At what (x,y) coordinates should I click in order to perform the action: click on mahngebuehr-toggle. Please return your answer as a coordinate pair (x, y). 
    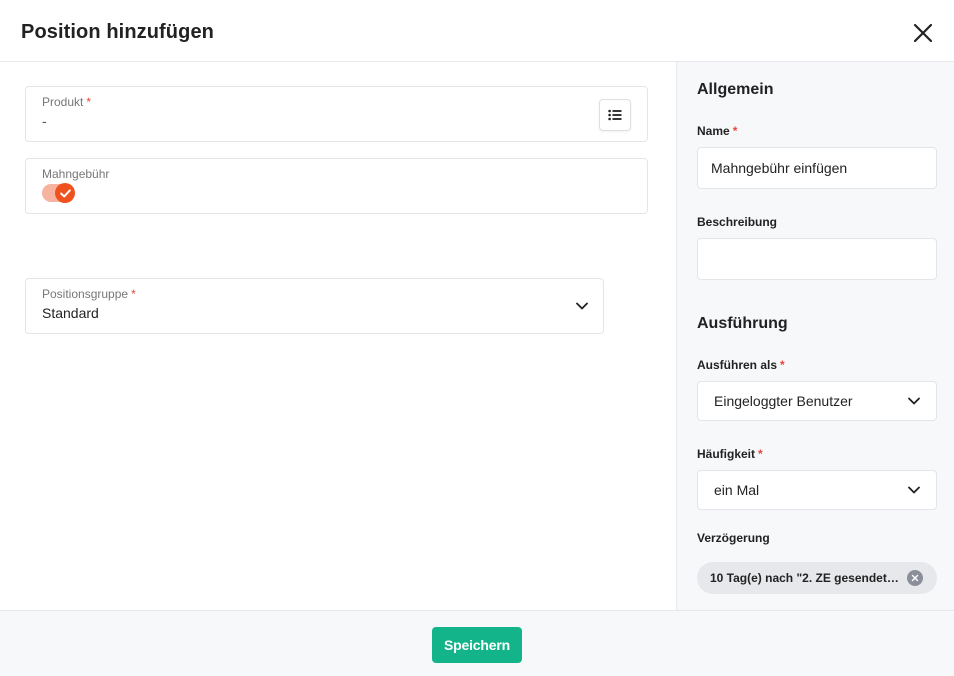
    Looking at the image, I should click on (58, 193).